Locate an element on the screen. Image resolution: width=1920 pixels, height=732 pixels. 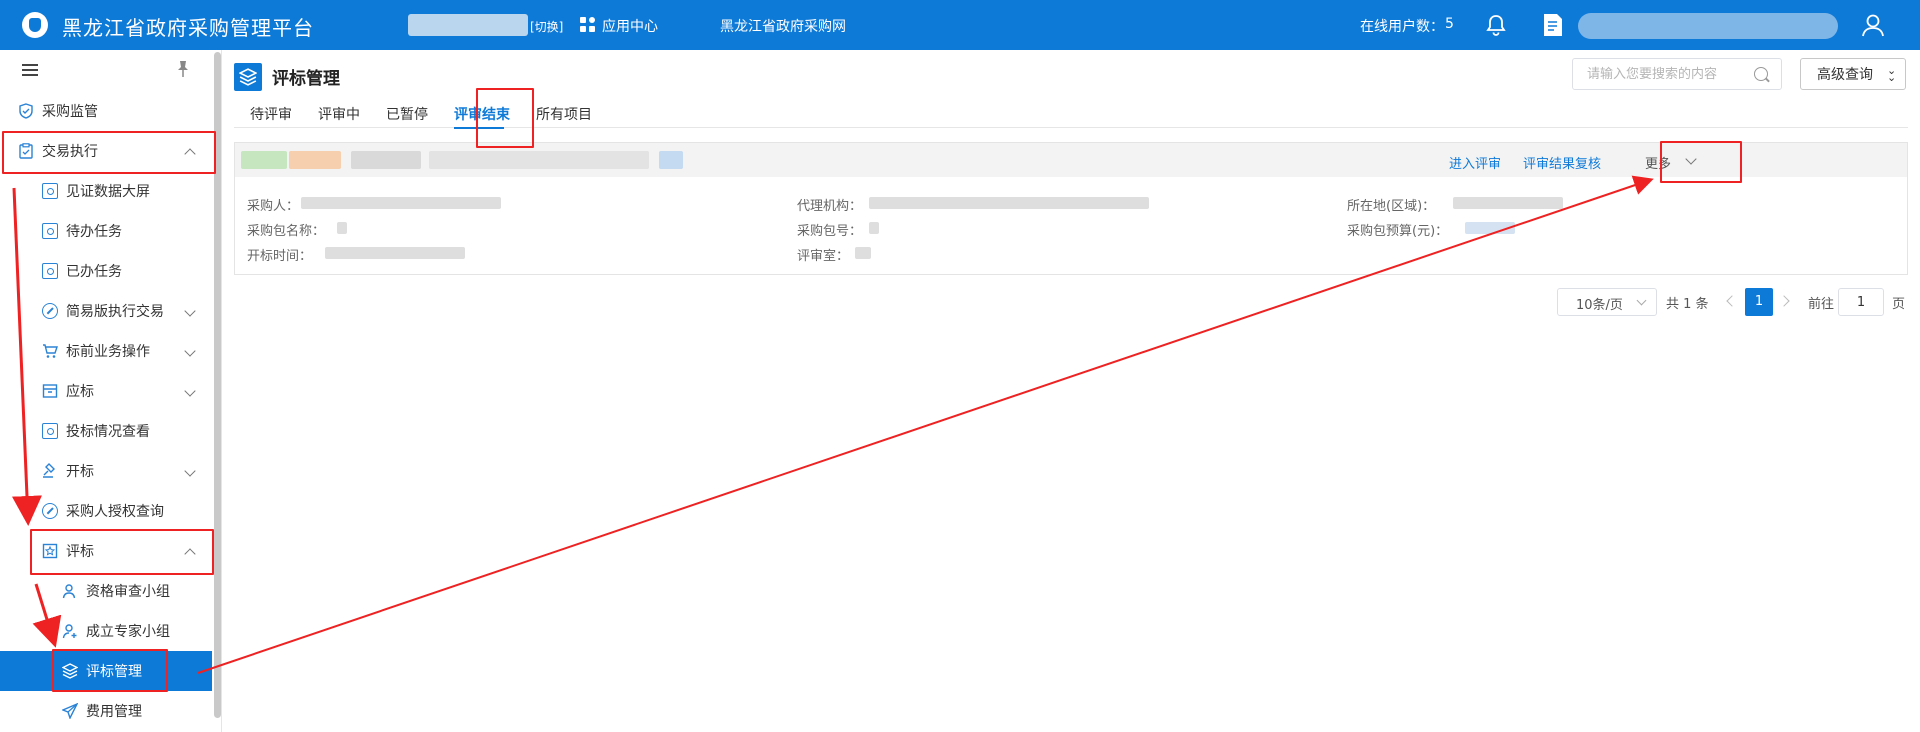
task-icon is located at coordinates (50, 231).